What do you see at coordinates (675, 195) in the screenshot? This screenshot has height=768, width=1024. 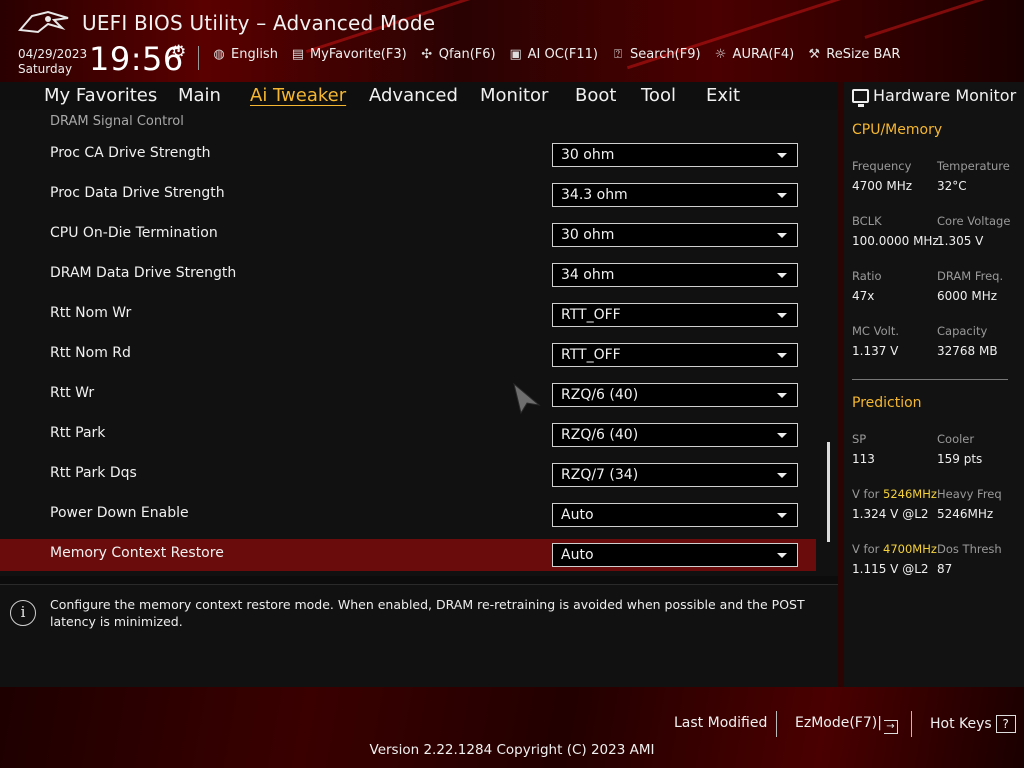 I see `setting-dropdown: 34.3 ohm` at bounding box center [675, 195].